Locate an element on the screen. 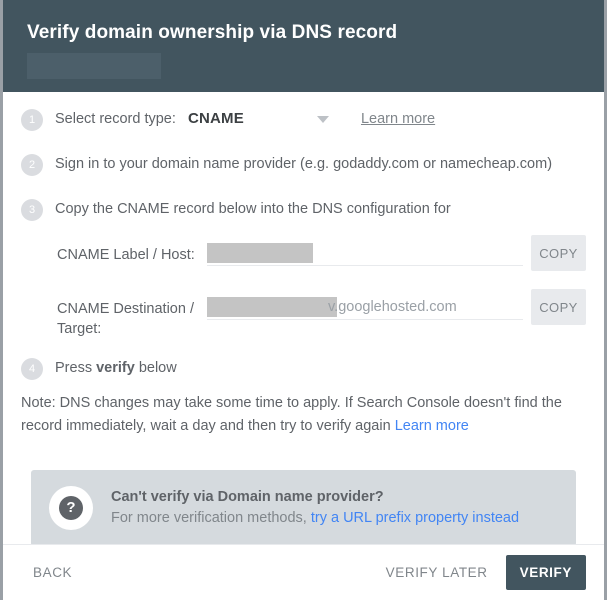  cname-host-label: CNAME Label / Host: is located at coordinates (126, 255).